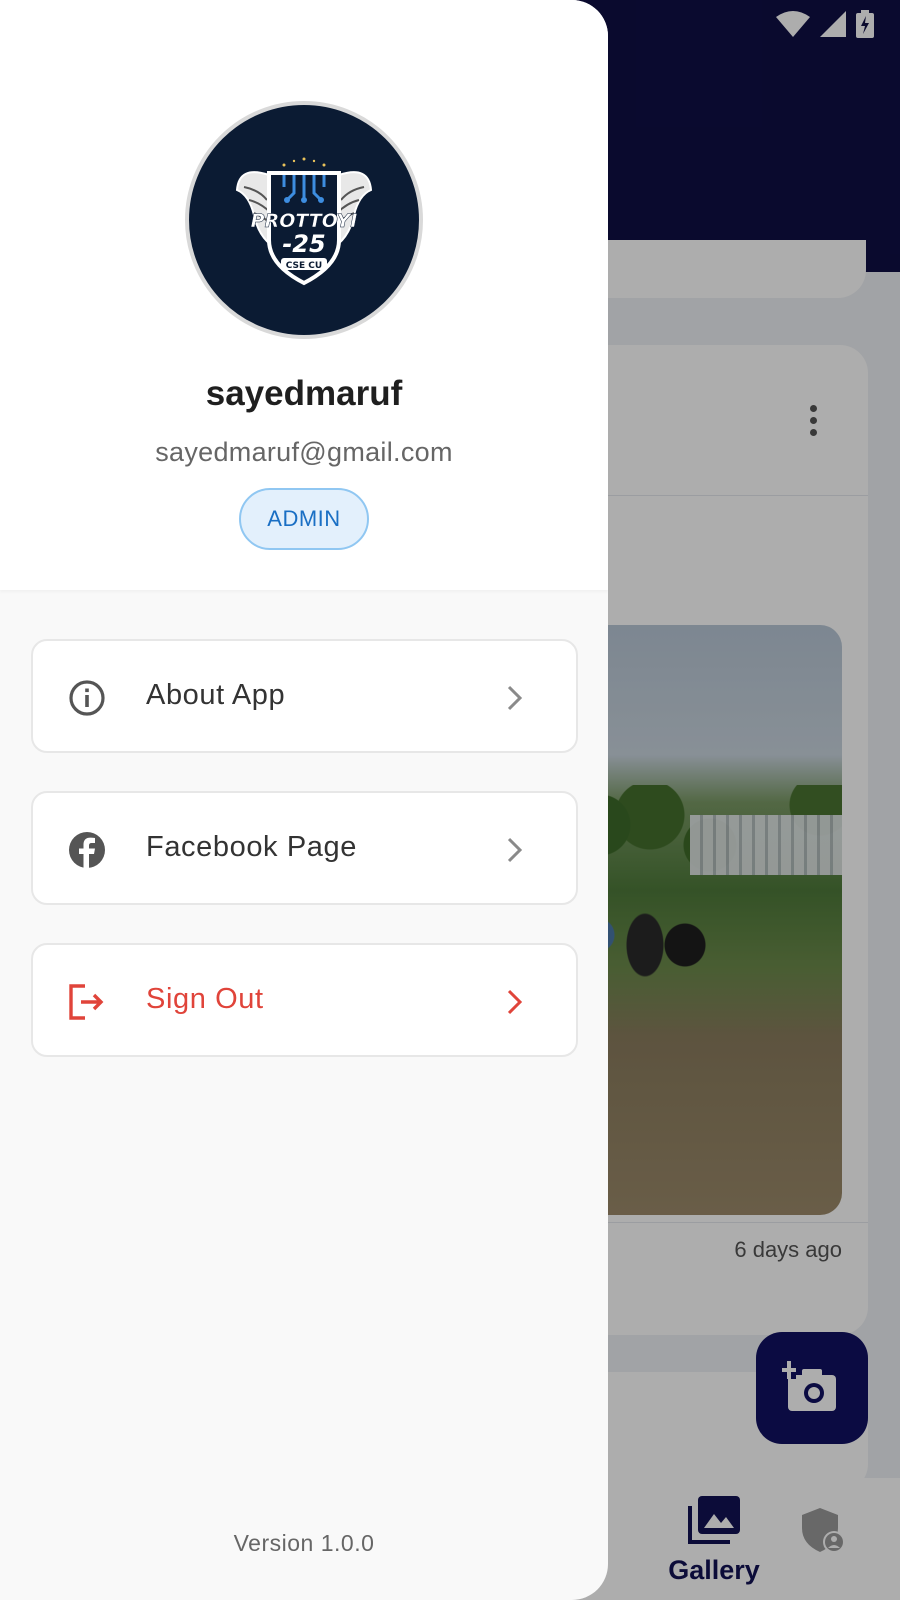  What do you see at coordinates (304, 393) in the screenshot?
I see `profile-username: sayedmaruf` at bounding box center [304, 393].